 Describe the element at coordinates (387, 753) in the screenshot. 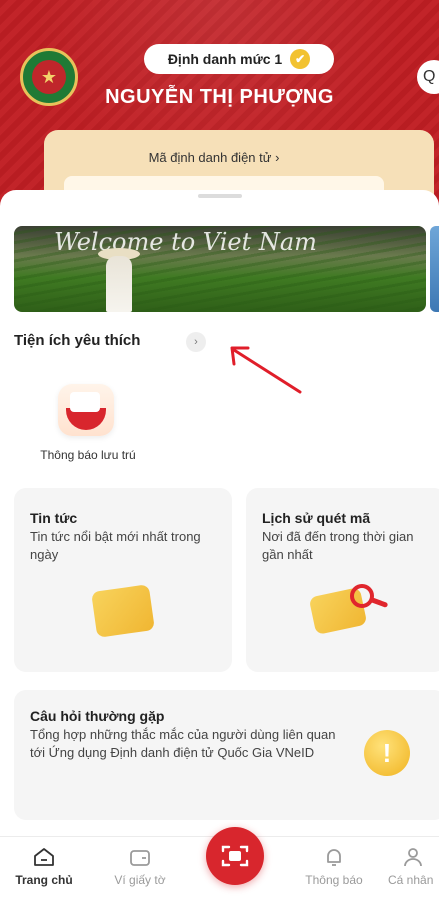

I see `exclamation-icon: !` at that location.